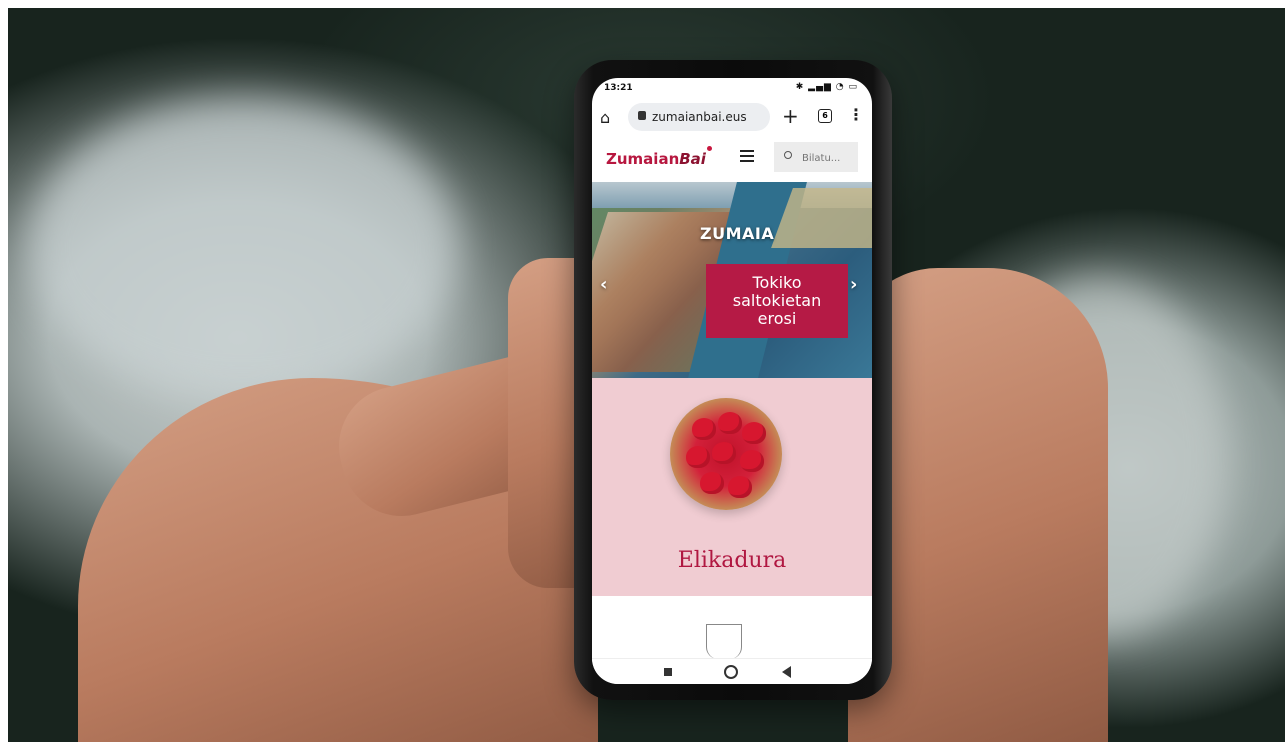 Image resolution: width=1285 pixels, height=742 pixels. What do you see at coordinates (643, 159) in the screenshot?
I see `logo-text-zumaian: Zumaian` at bounding box center [643, 159].